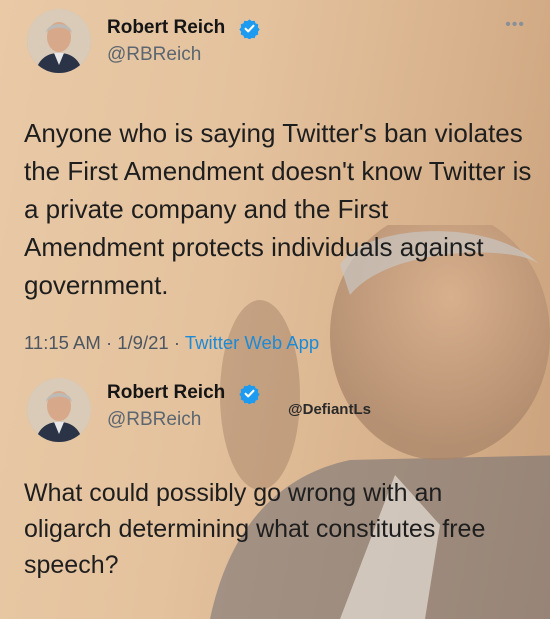 The width and height of the screenshot is (550, 619). I want to click on tweet-source-link: Twitter Web App, so click(252, 342).